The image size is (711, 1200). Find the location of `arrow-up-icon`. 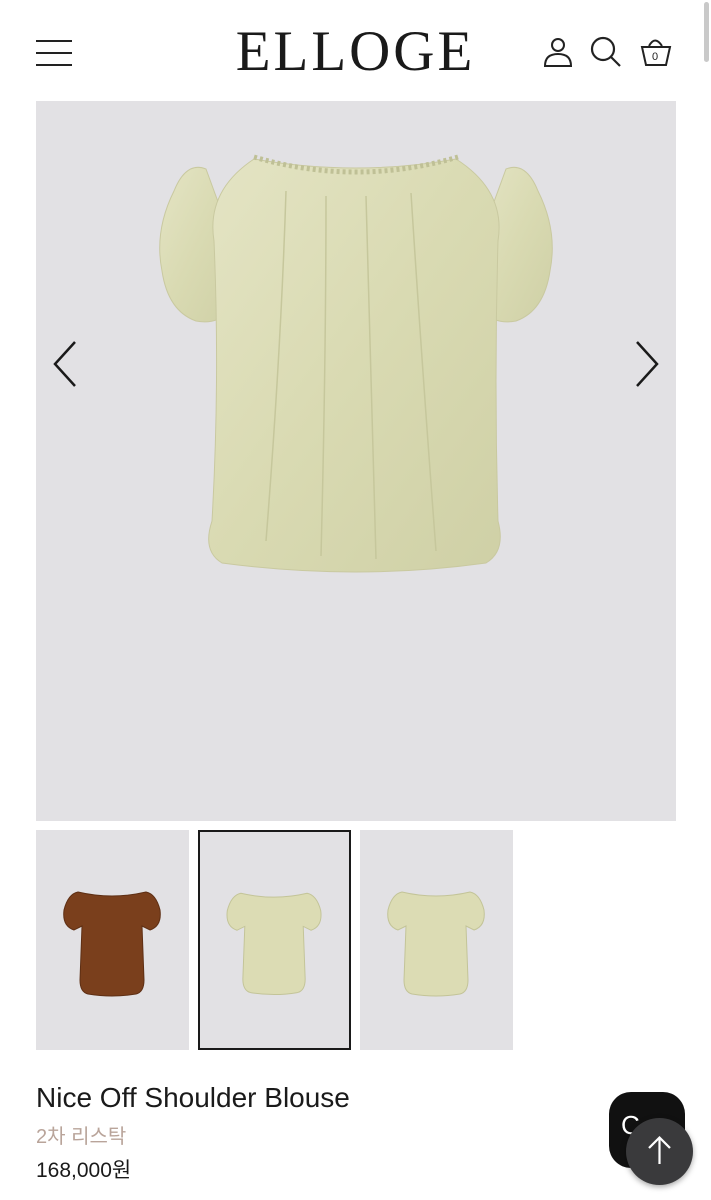

arrow-up-icon is located at coordinates (659, 1149).